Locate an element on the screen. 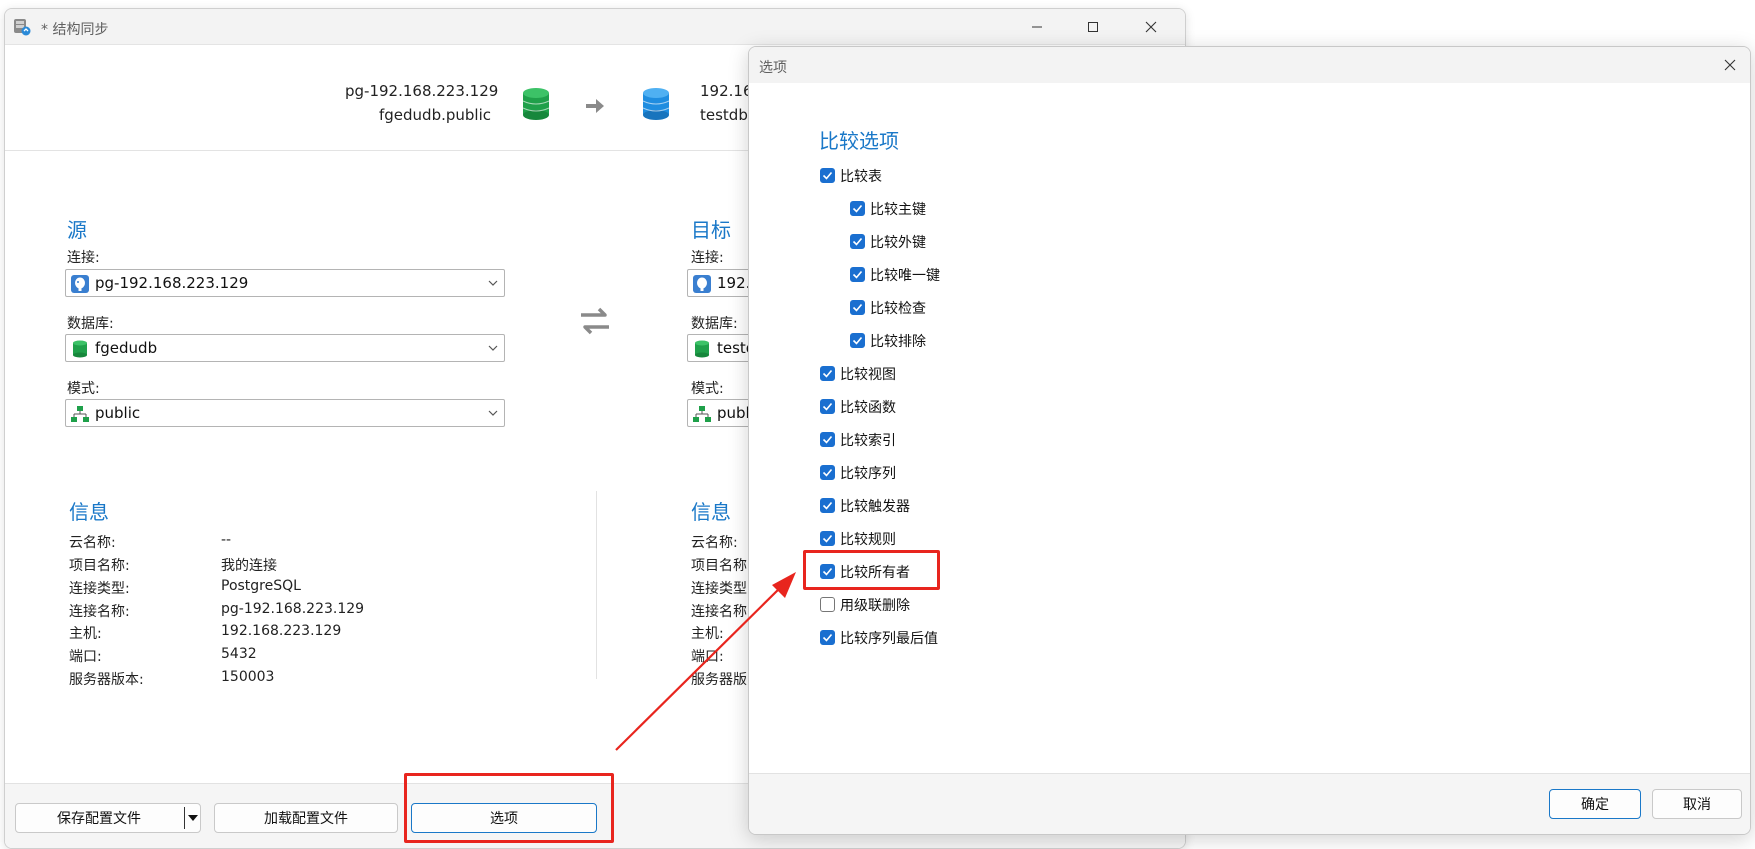 This screenshot has width=1755, height=849. info-label: 主机: is located at coordinates (85, 634).